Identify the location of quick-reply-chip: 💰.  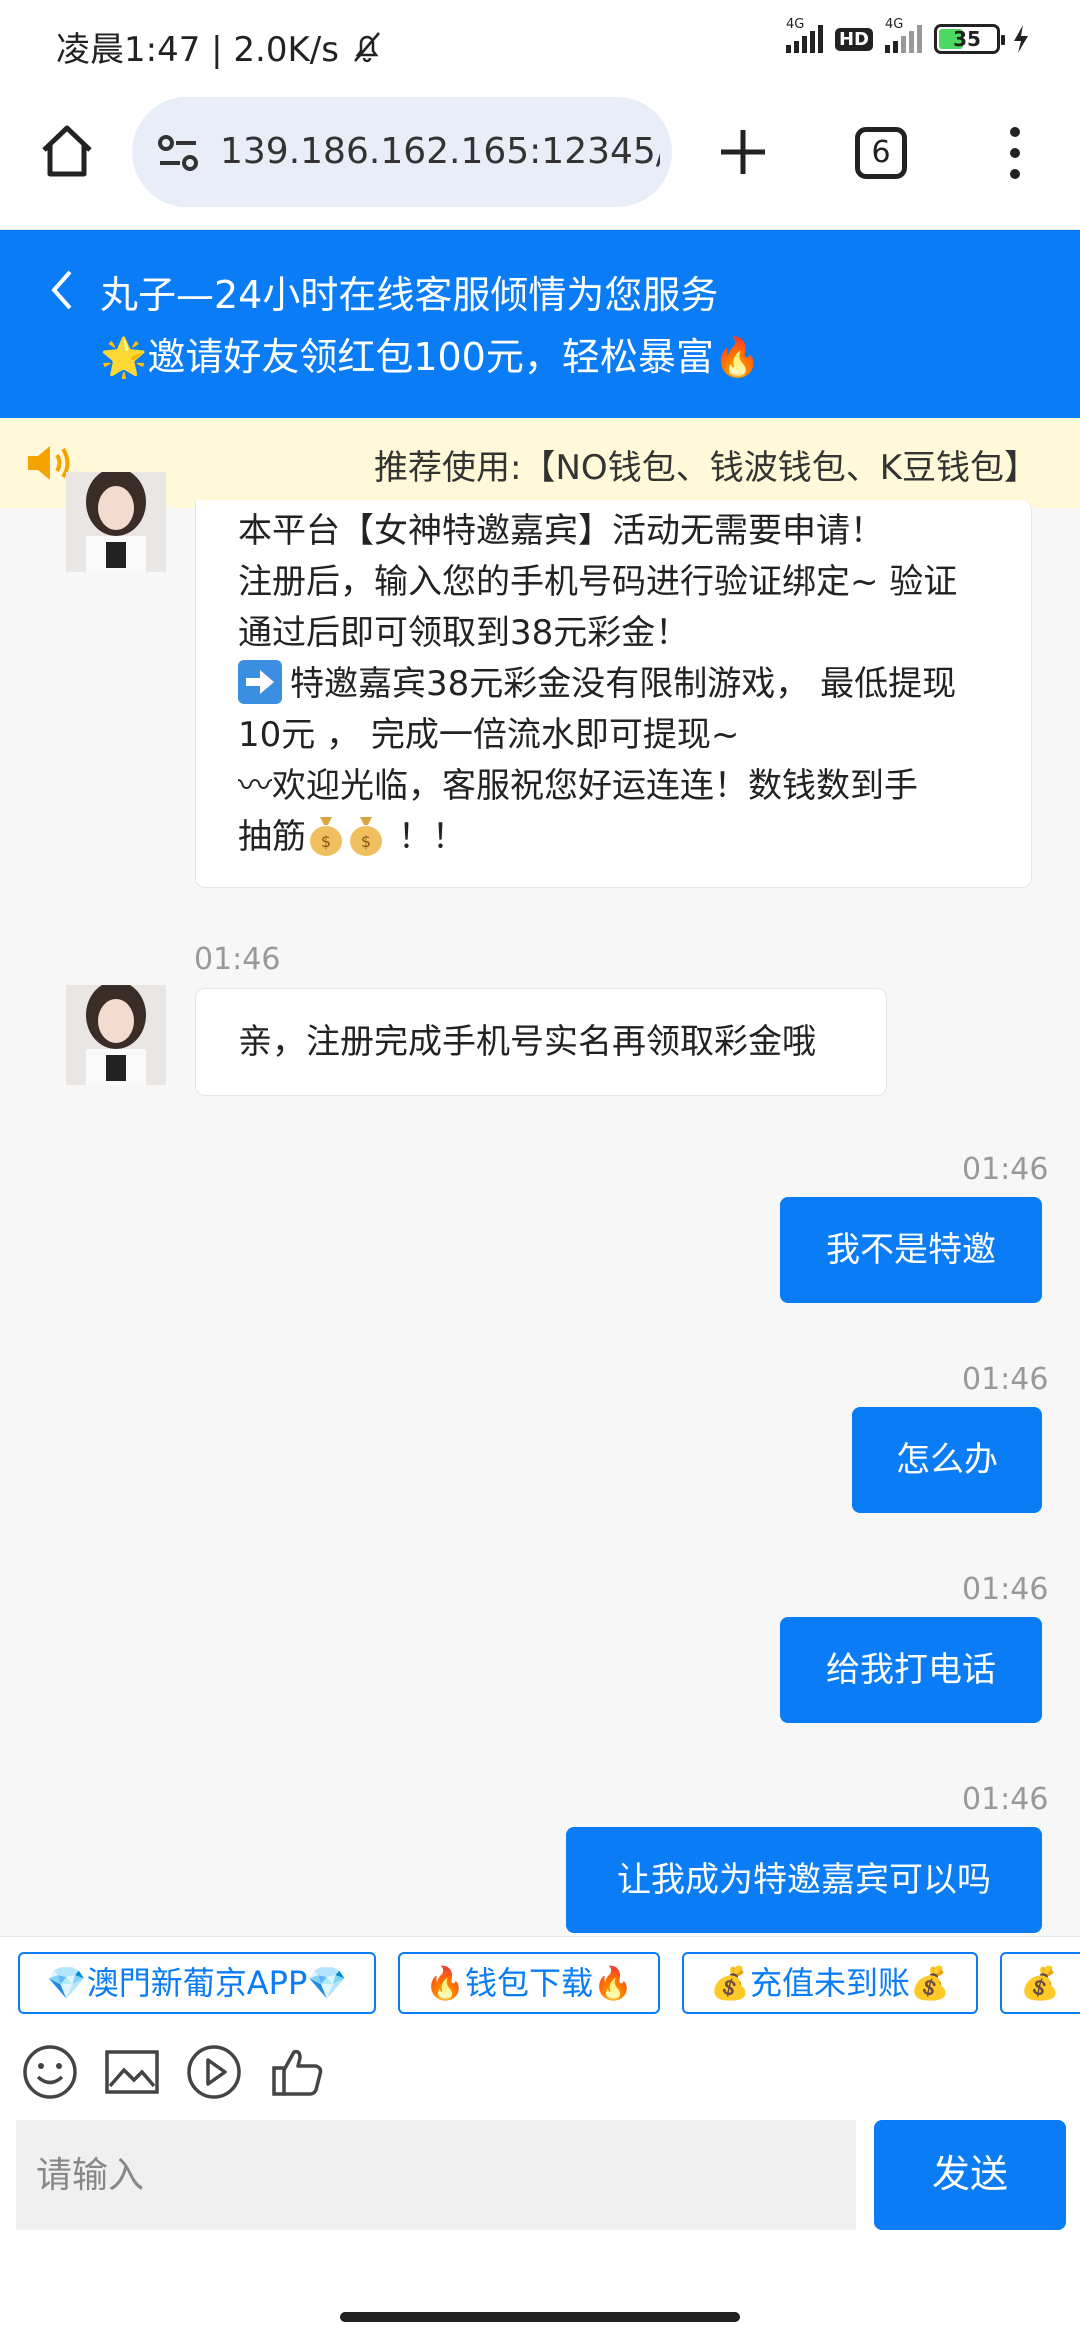
(1040, 1983).